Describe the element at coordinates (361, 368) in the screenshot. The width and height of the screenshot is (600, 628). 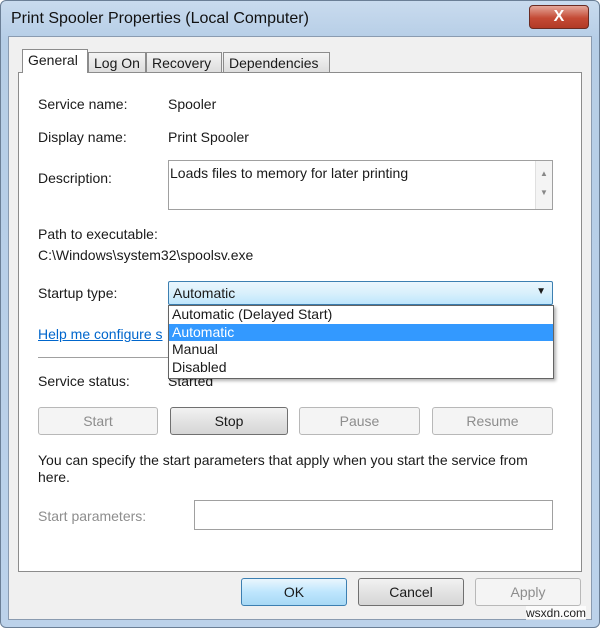
I see `option-disabled: Disabled` at that location.